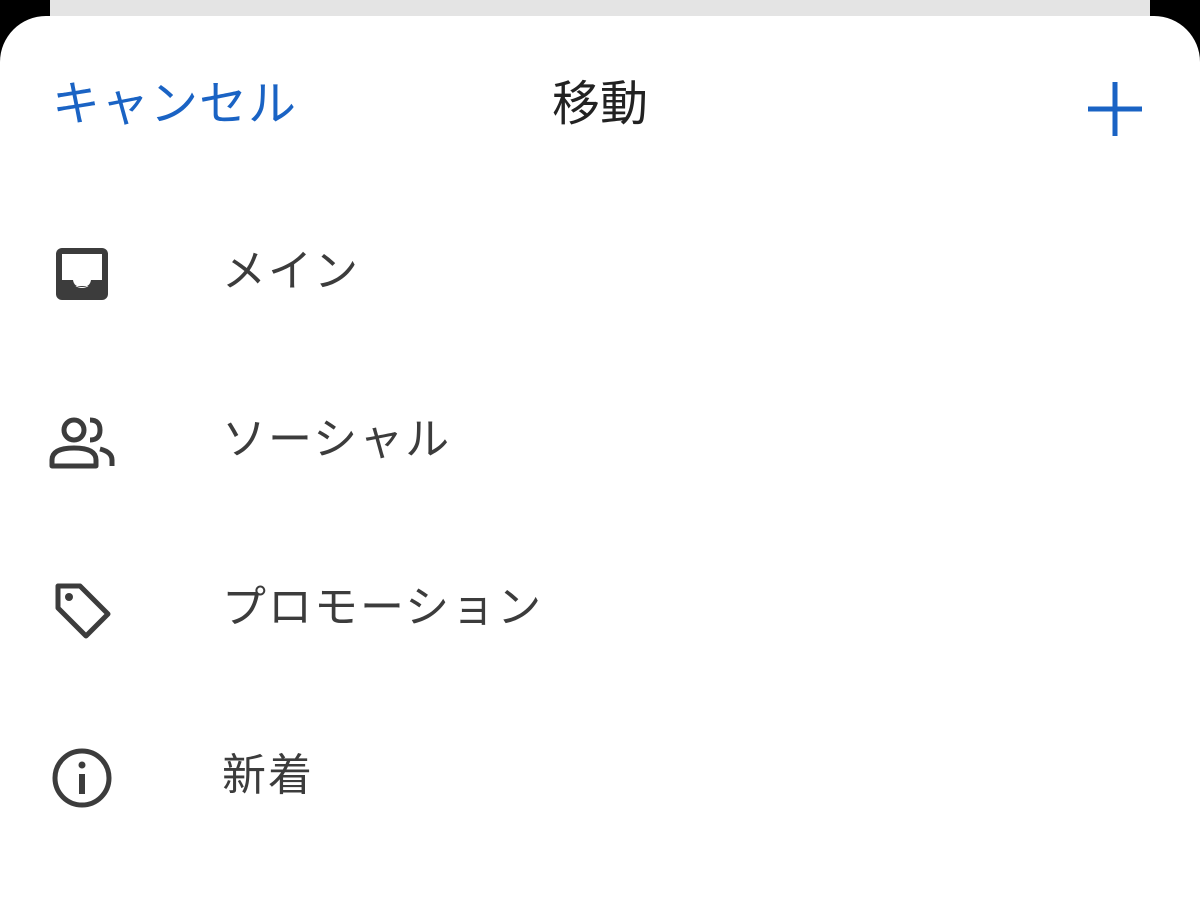 The width and height of the screenshot is (1200, 900). Describe the element at coordinates (291, 271) in the screenshot. I see `list-item-label: メイン` at that location.